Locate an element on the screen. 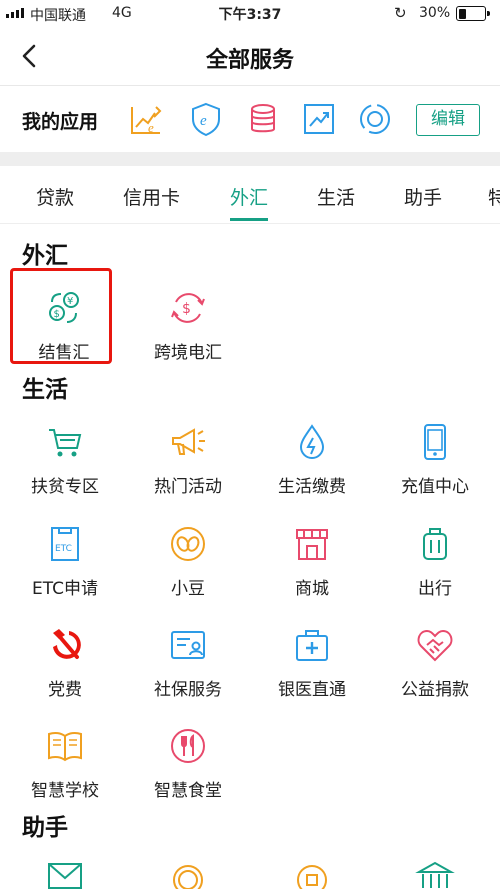  service-label: 商城 is located at coordinates (312, 589).